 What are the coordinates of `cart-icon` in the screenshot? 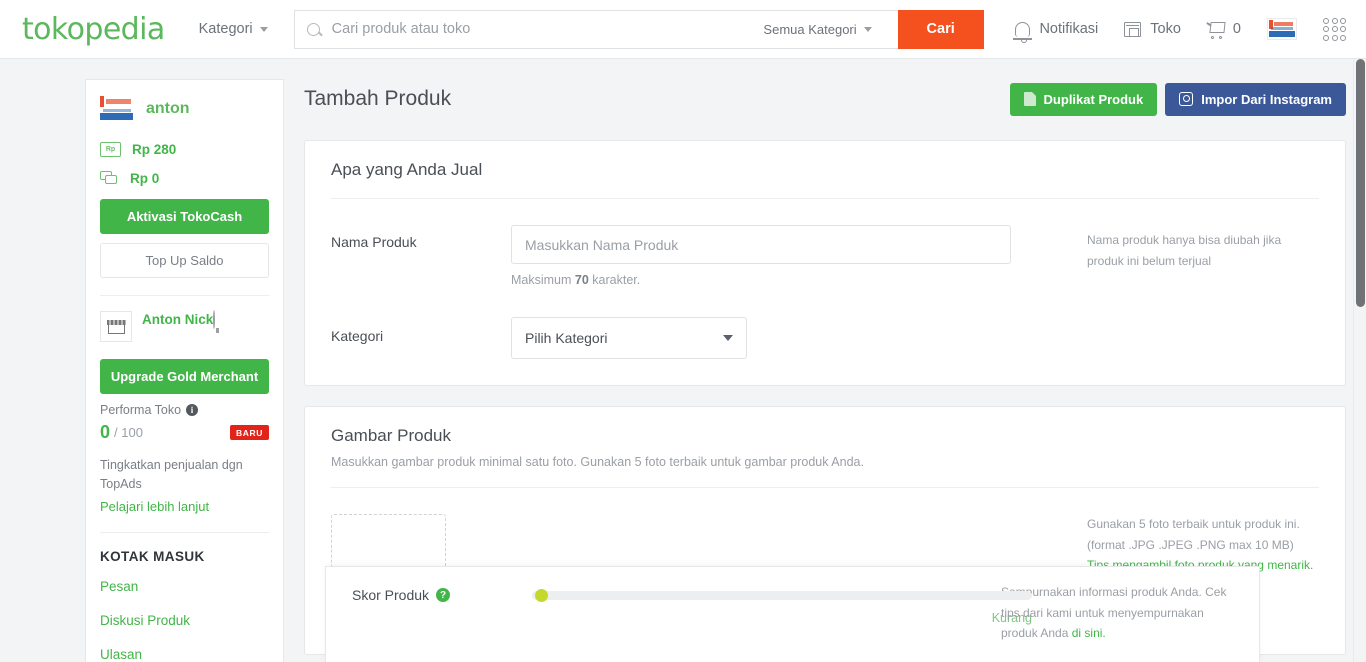 It's located at (1215, 30).